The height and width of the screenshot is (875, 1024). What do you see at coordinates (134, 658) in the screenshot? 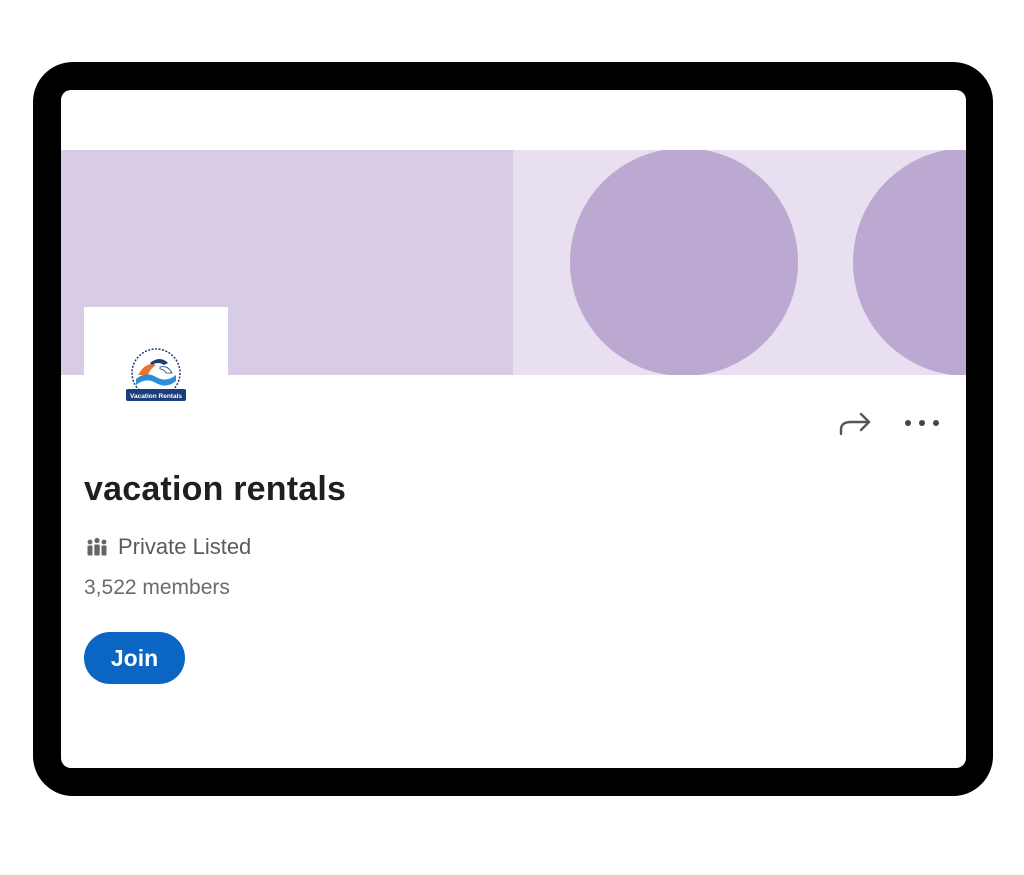
I see `join-button: Join` at bounding box center [134, 658].